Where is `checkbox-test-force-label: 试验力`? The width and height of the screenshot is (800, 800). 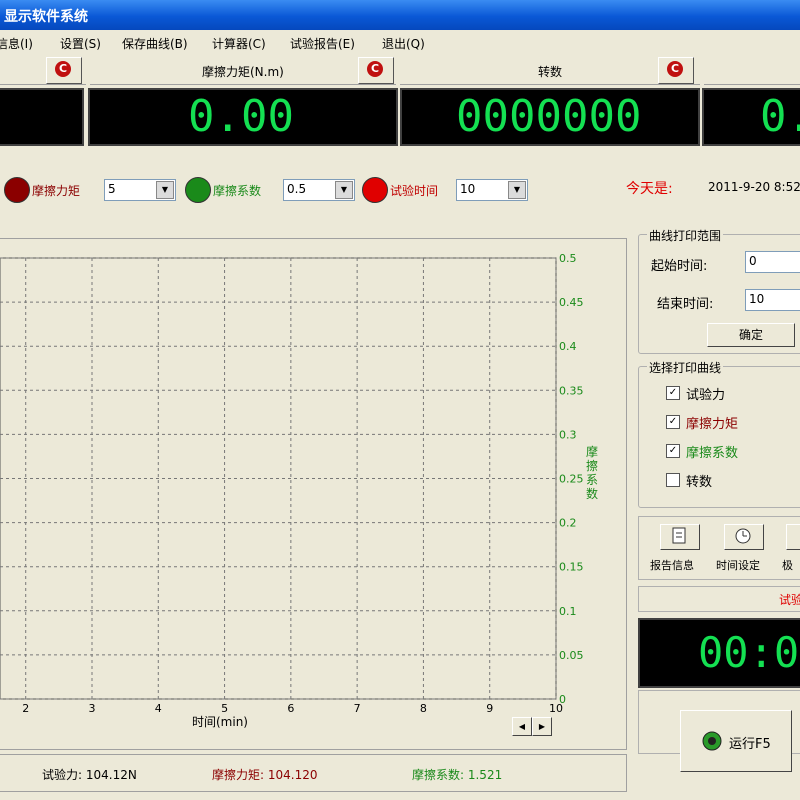
checkbox-test-force-label: 试验力 is located at coordinates (706, 395).